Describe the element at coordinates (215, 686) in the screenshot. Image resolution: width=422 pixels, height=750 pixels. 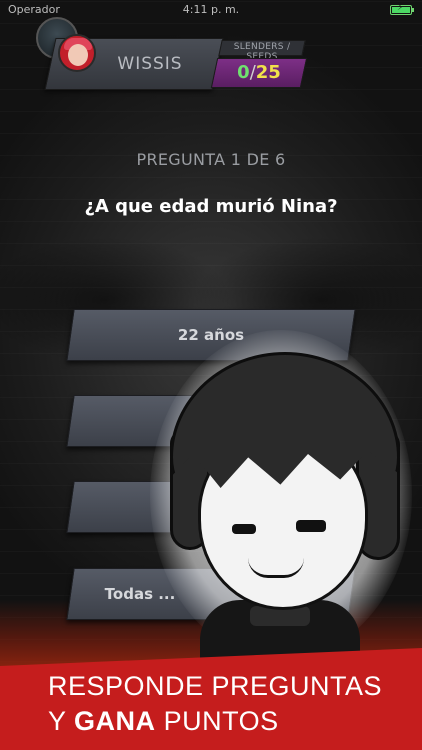
I see `promo-line-1: RESPONDE PREGUNTAS` at that location.